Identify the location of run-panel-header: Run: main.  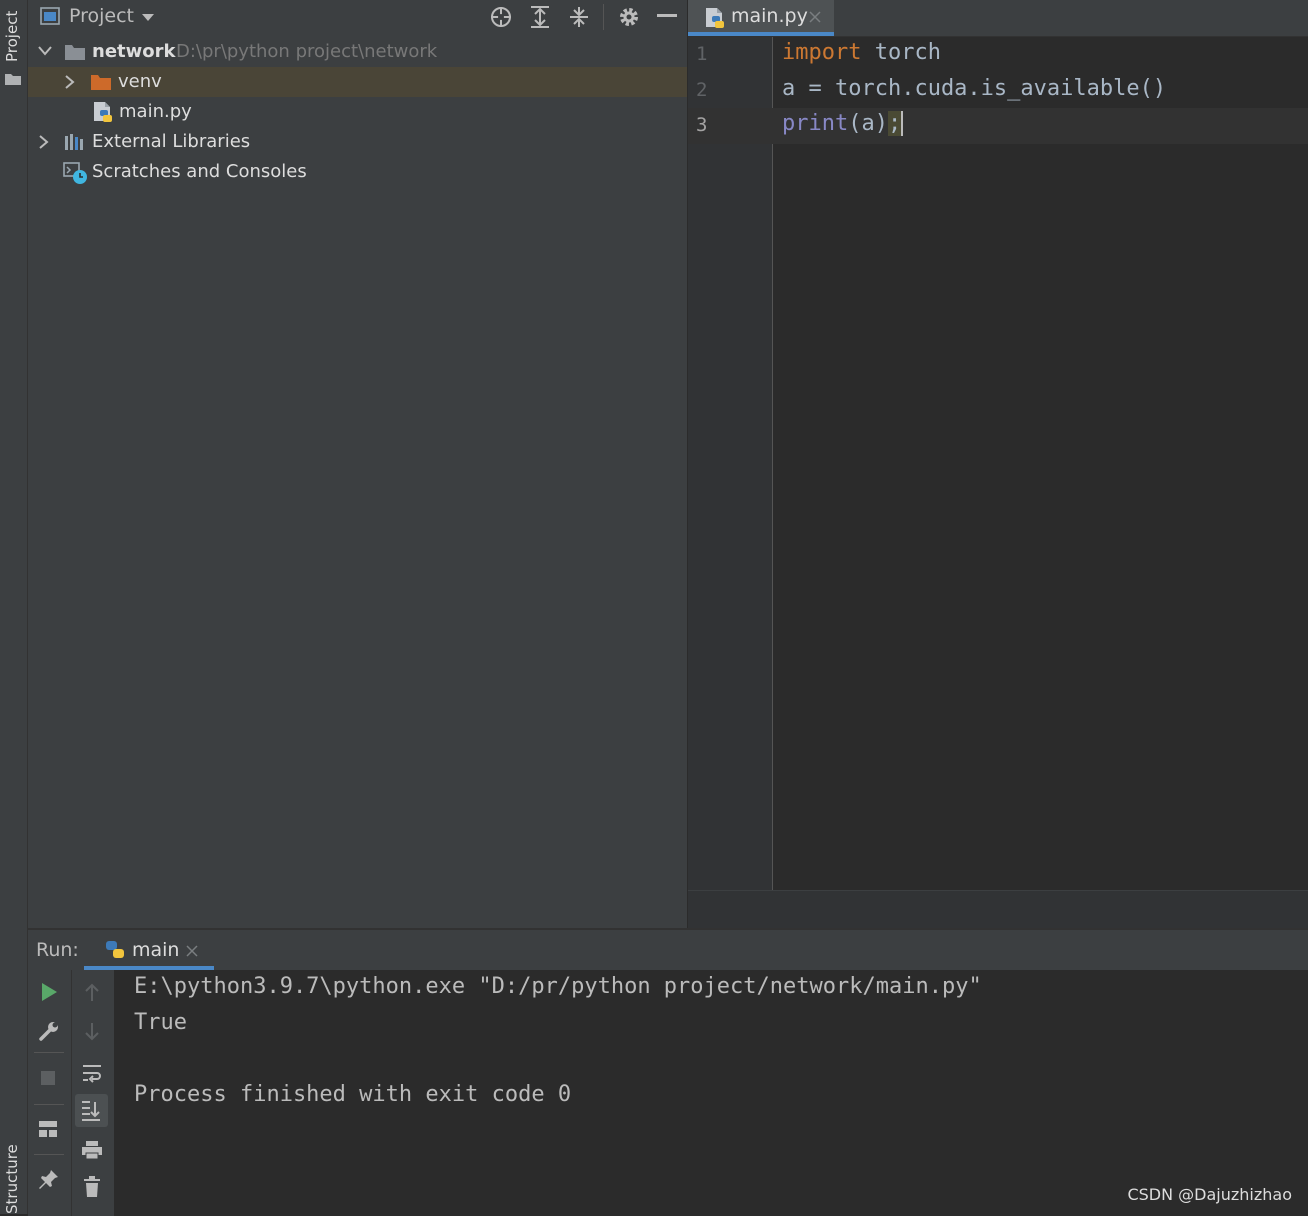
(668, 950).